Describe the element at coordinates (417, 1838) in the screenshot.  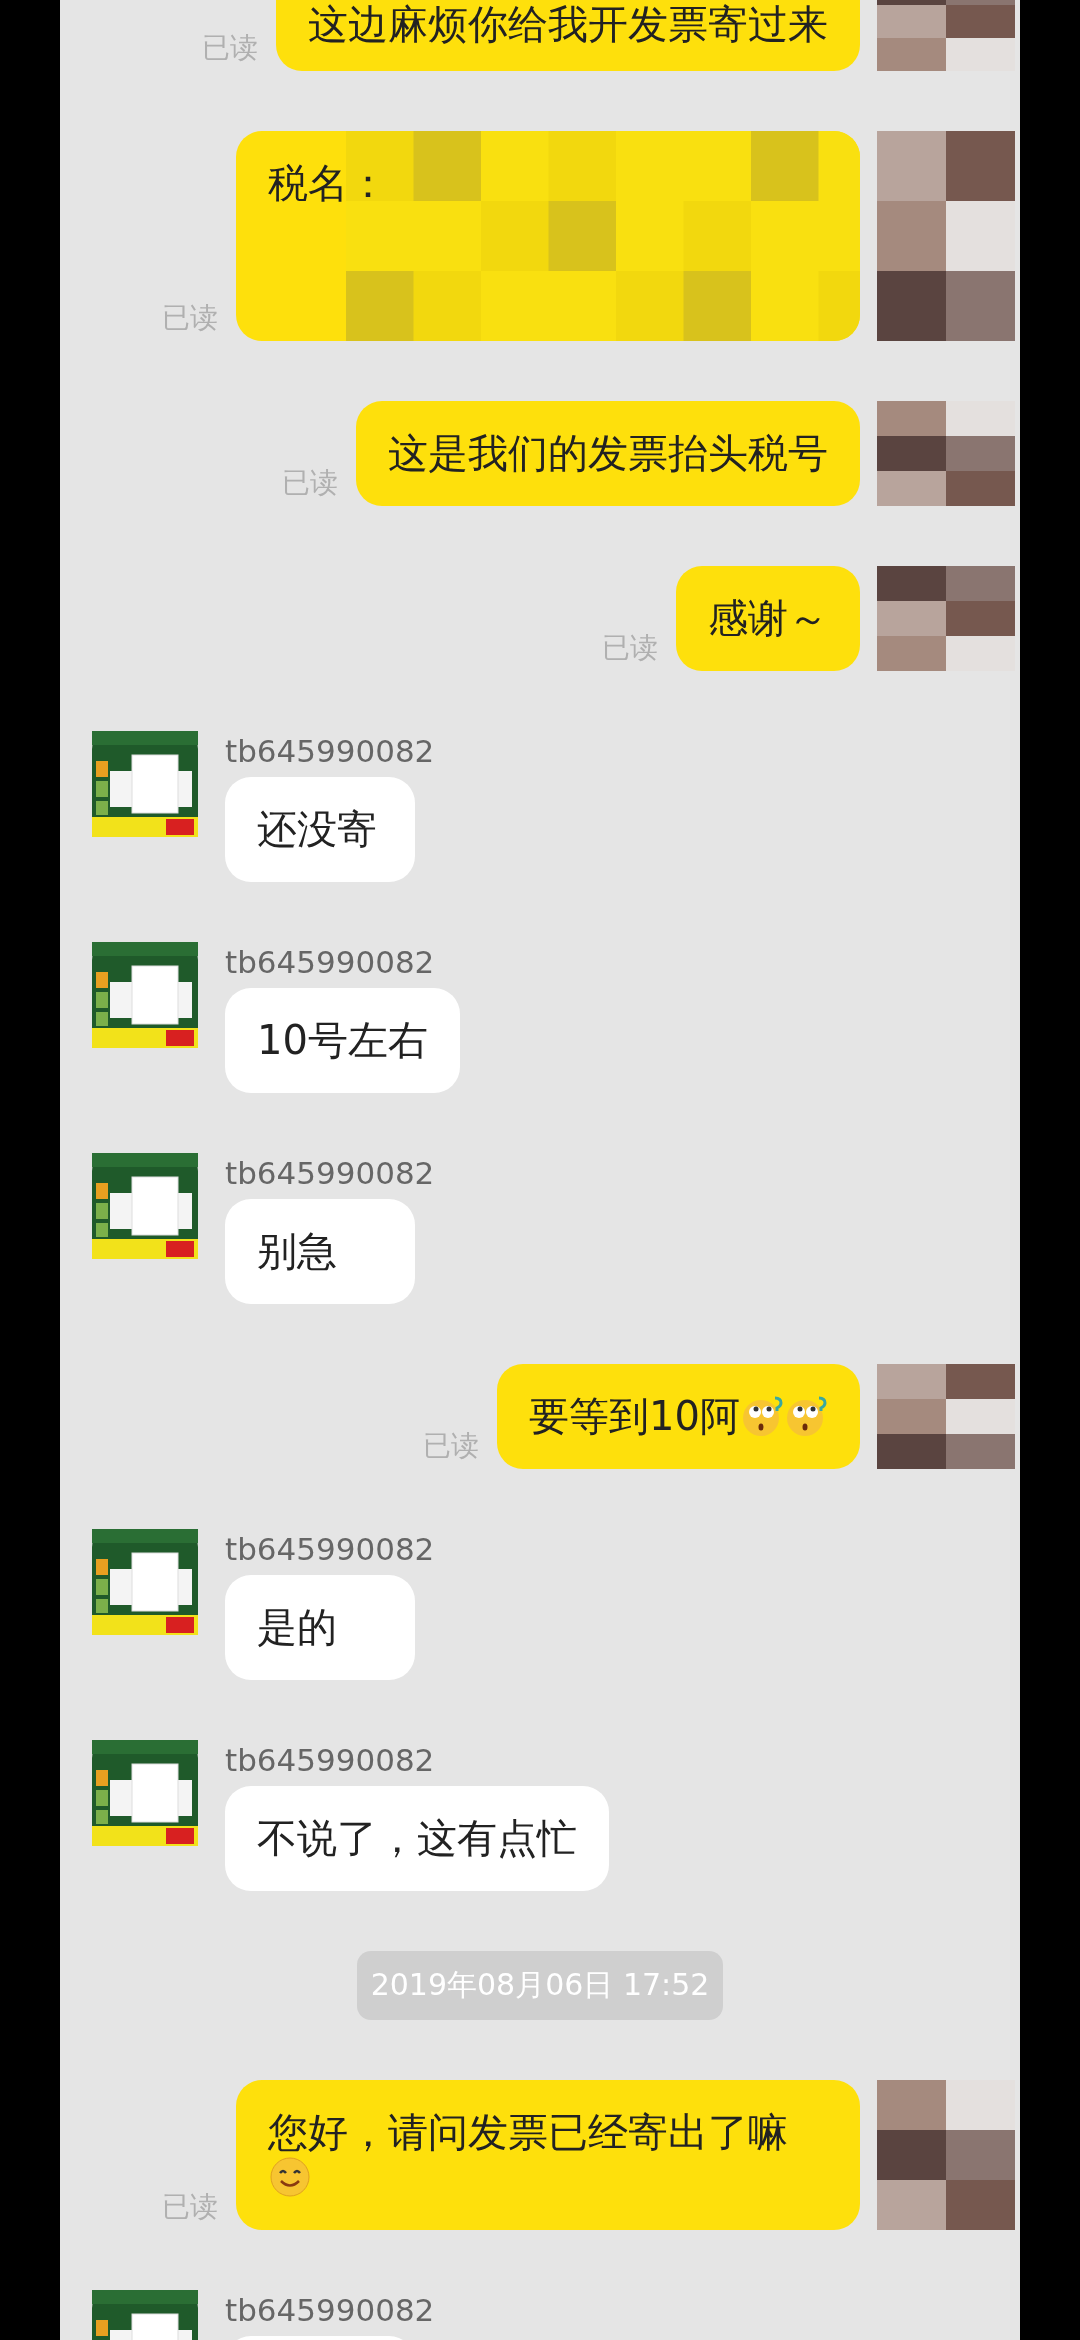
I see `message-text: 不说了，这有点忙` at that location.